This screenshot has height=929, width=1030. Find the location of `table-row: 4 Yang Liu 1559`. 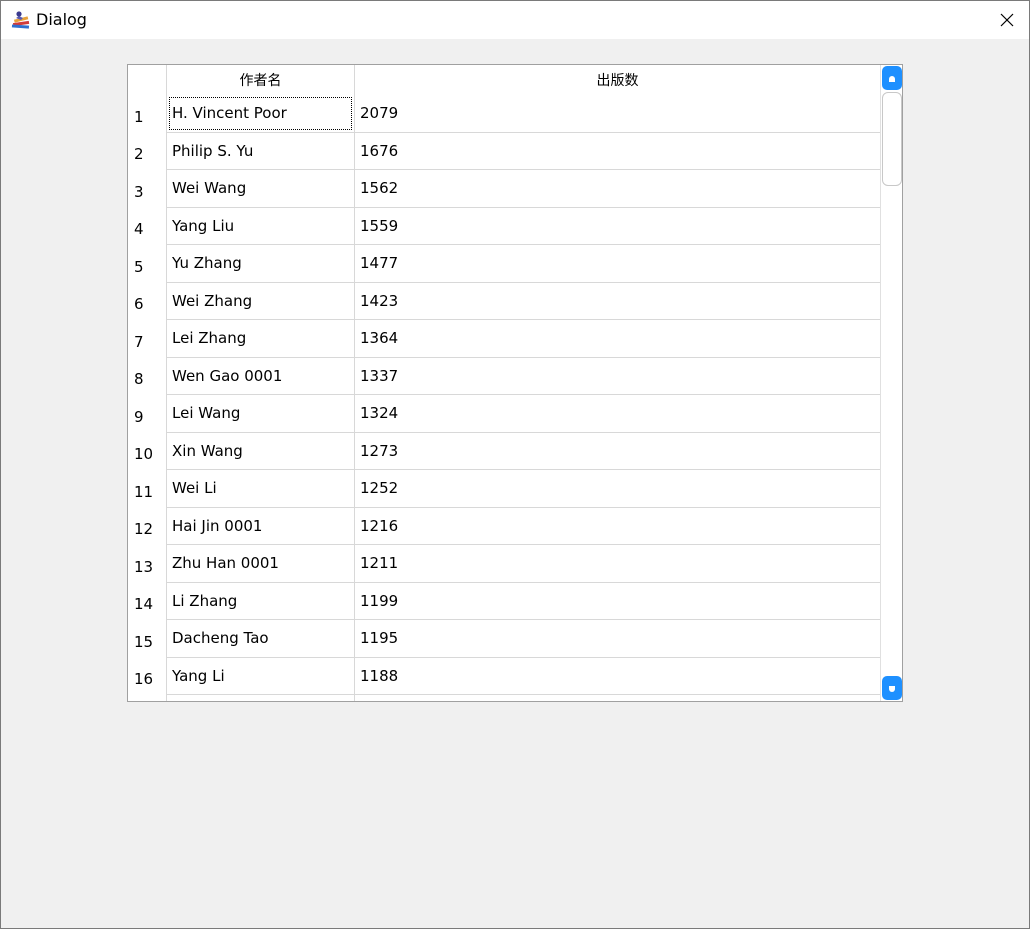

table-row: 4 Yang Liu 1559 is located at coordinates (504, 226).